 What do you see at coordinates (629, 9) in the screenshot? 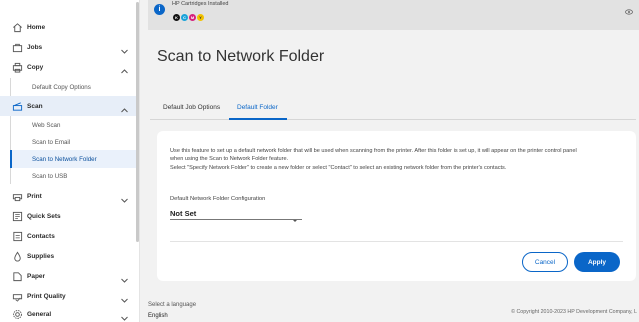
I see `view-icon` at bounding box center [629, 9].